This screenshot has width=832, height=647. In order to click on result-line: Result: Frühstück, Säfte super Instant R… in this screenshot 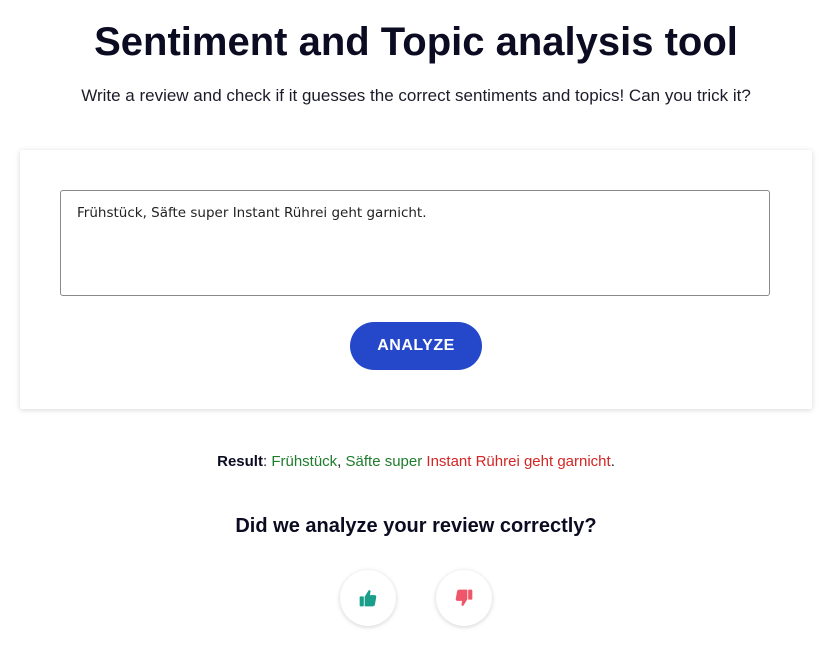, I will do `click(416, 462)`.